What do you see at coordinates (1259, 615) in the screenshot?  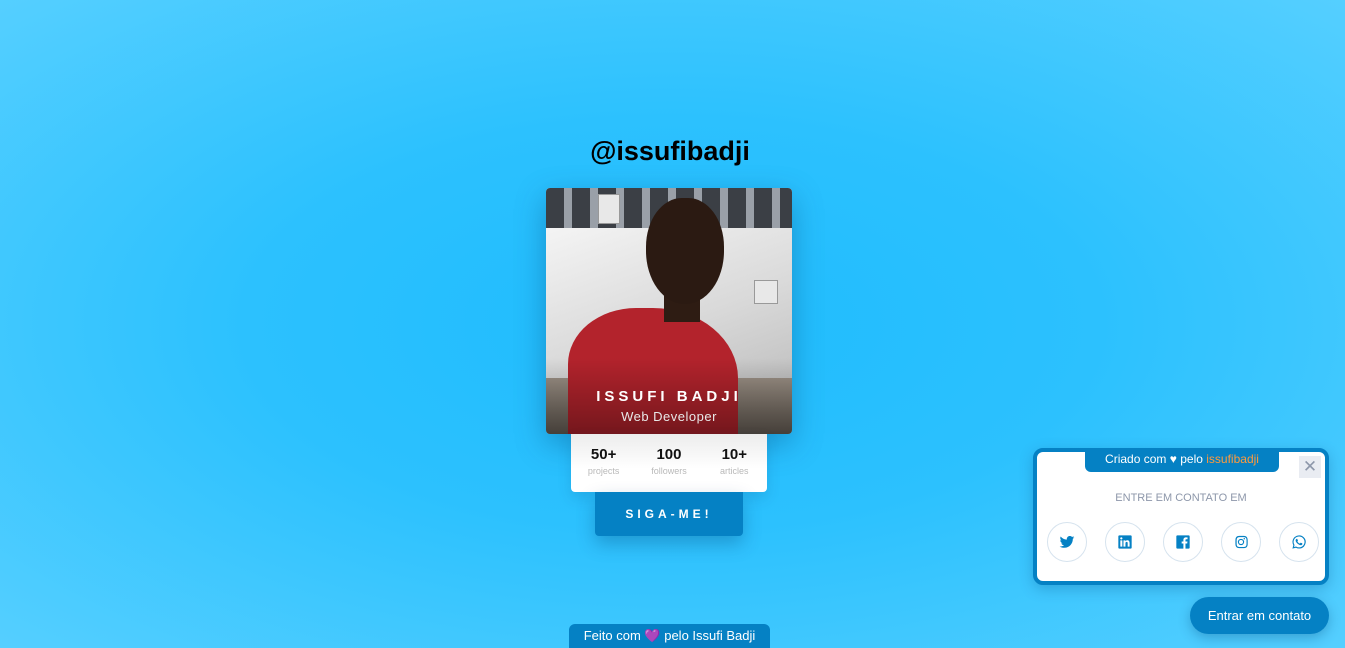 I see `contact-button: Entrar em contato` at bounding box center [1259, 615].